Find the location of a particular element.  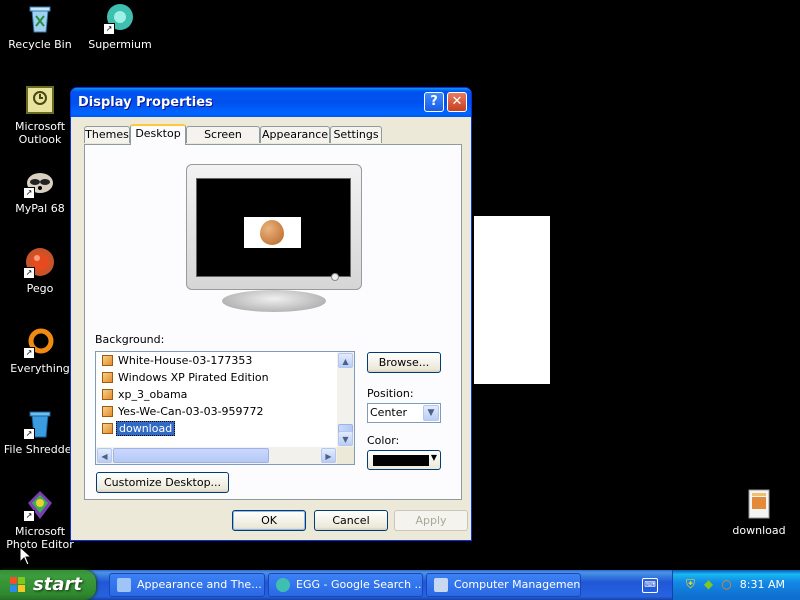

keyboard-icon: ⌨ is located at coordinates (650, 585).